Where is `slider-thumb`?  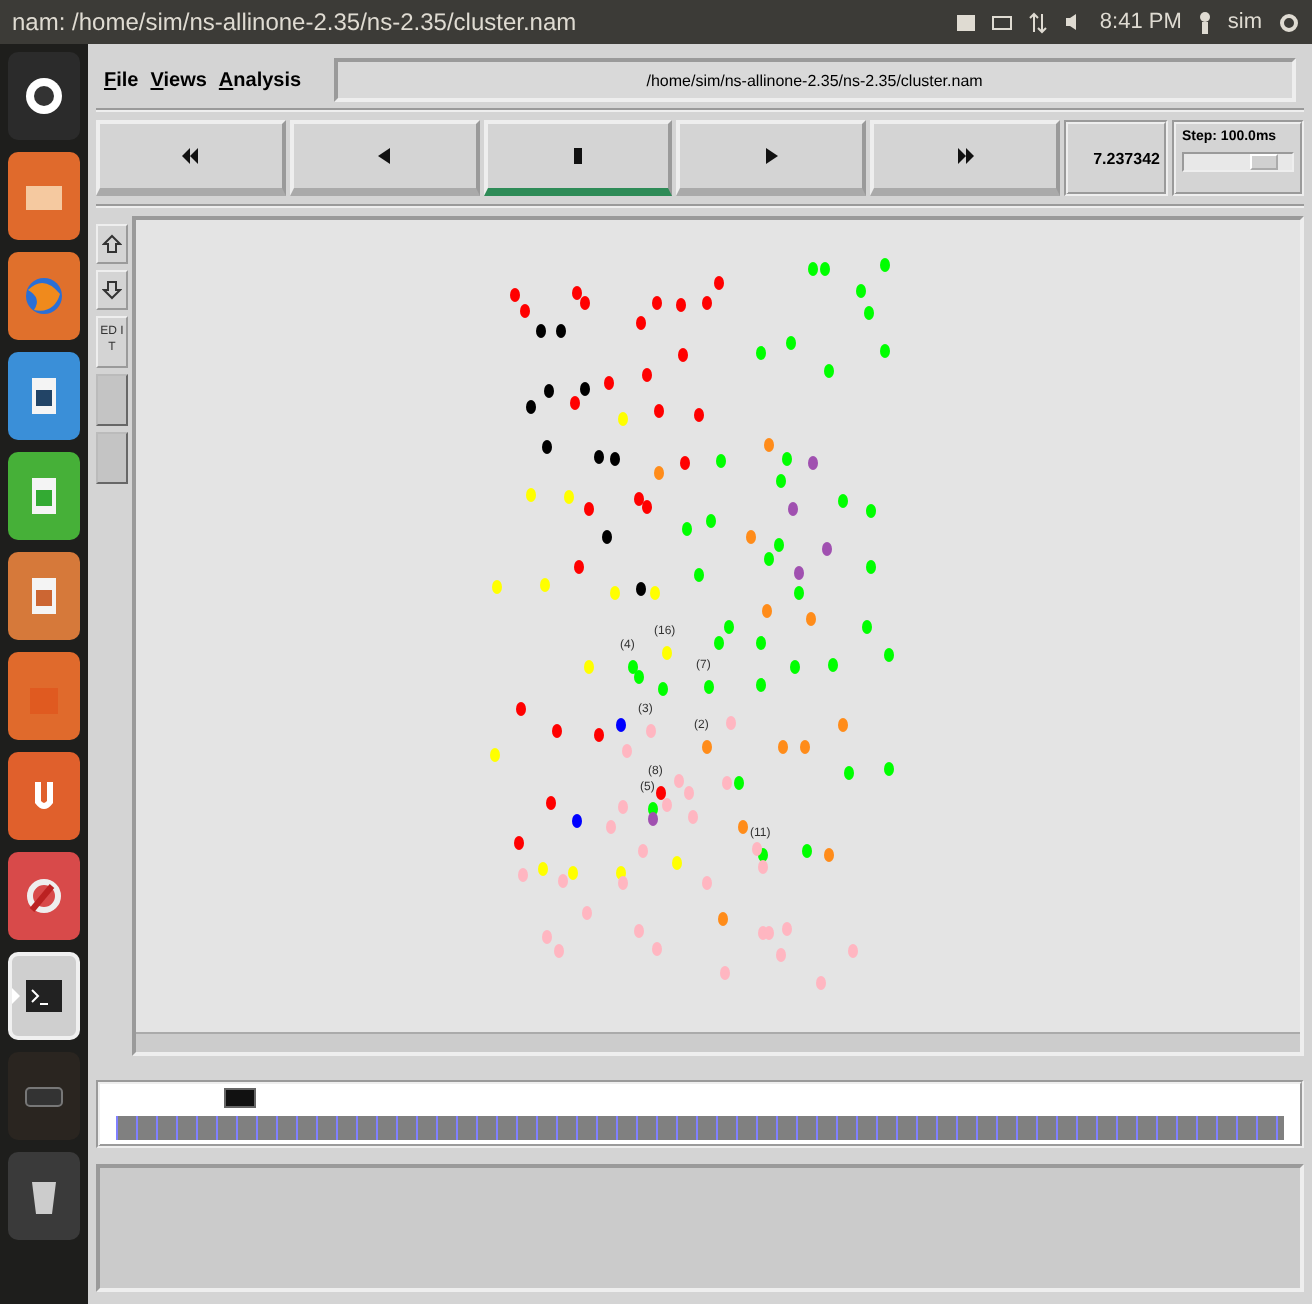
slider-thumb is located at coordinates (1263, 162).